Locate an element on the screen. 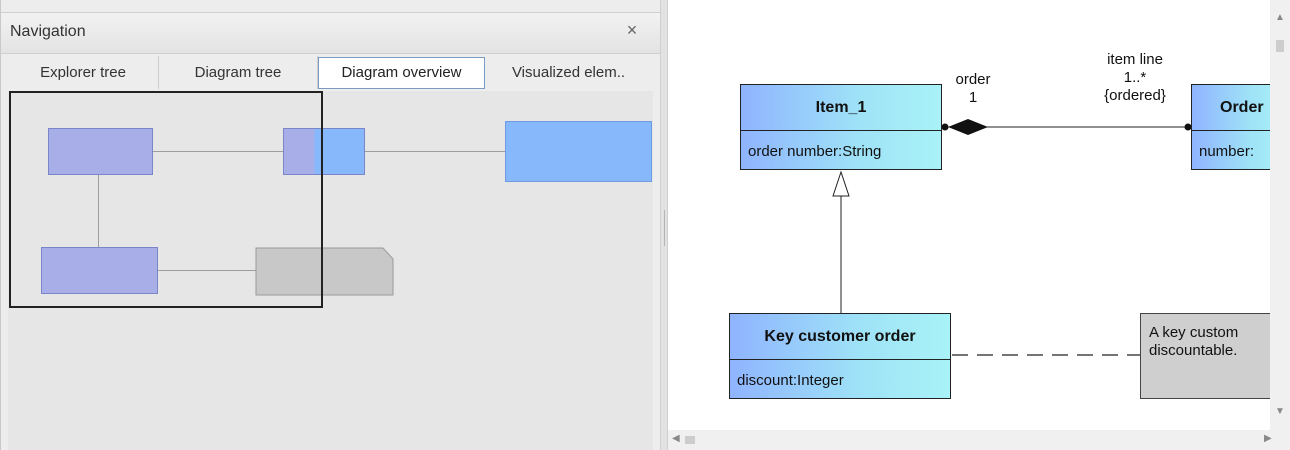 This screenshot has width=1290, height=450. generalization-arrowhead is located at coordinates (841, 183).